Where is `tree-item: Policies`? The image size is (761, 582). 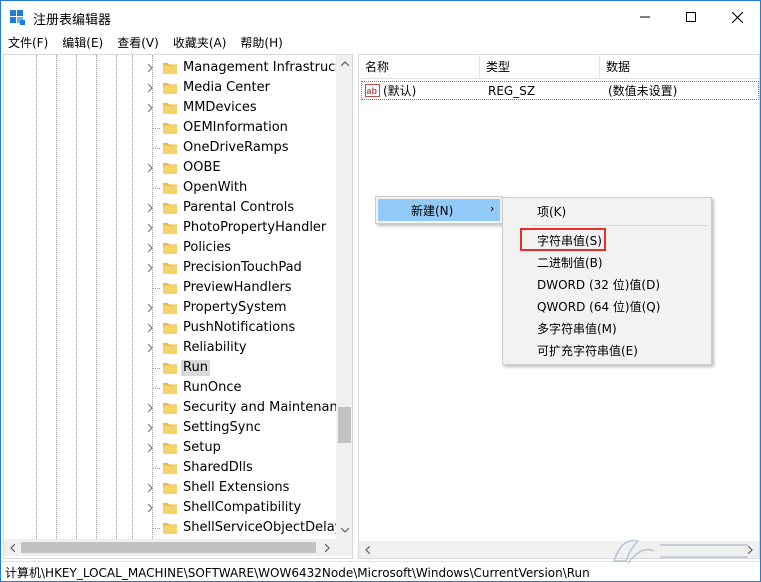 tree-item: Policies is located at coordinates (170, 248).